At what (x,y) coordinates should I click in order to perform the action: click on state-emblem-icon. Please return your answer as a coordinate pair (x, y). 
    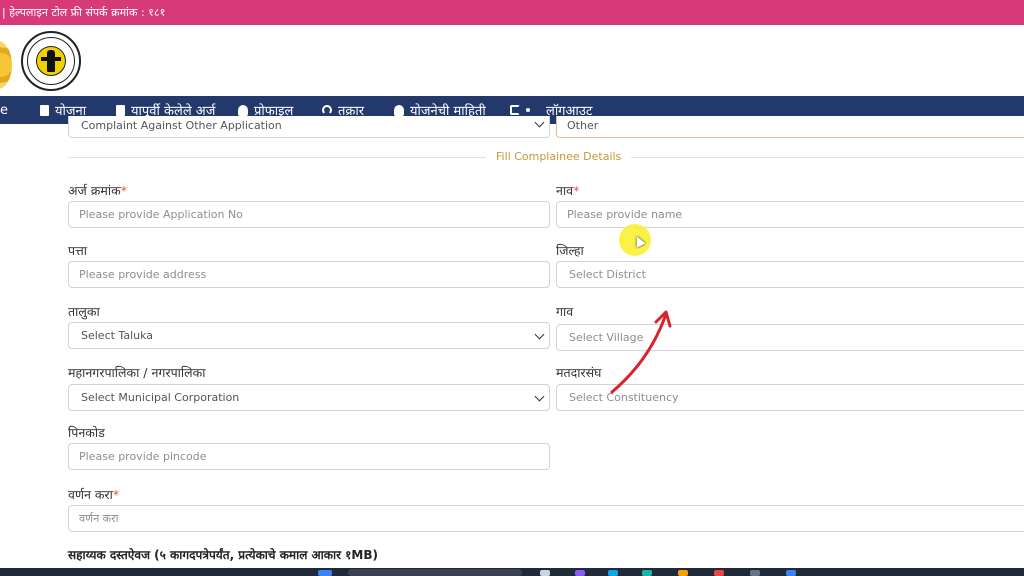
    Looking at the image, I should click on (6, 65).